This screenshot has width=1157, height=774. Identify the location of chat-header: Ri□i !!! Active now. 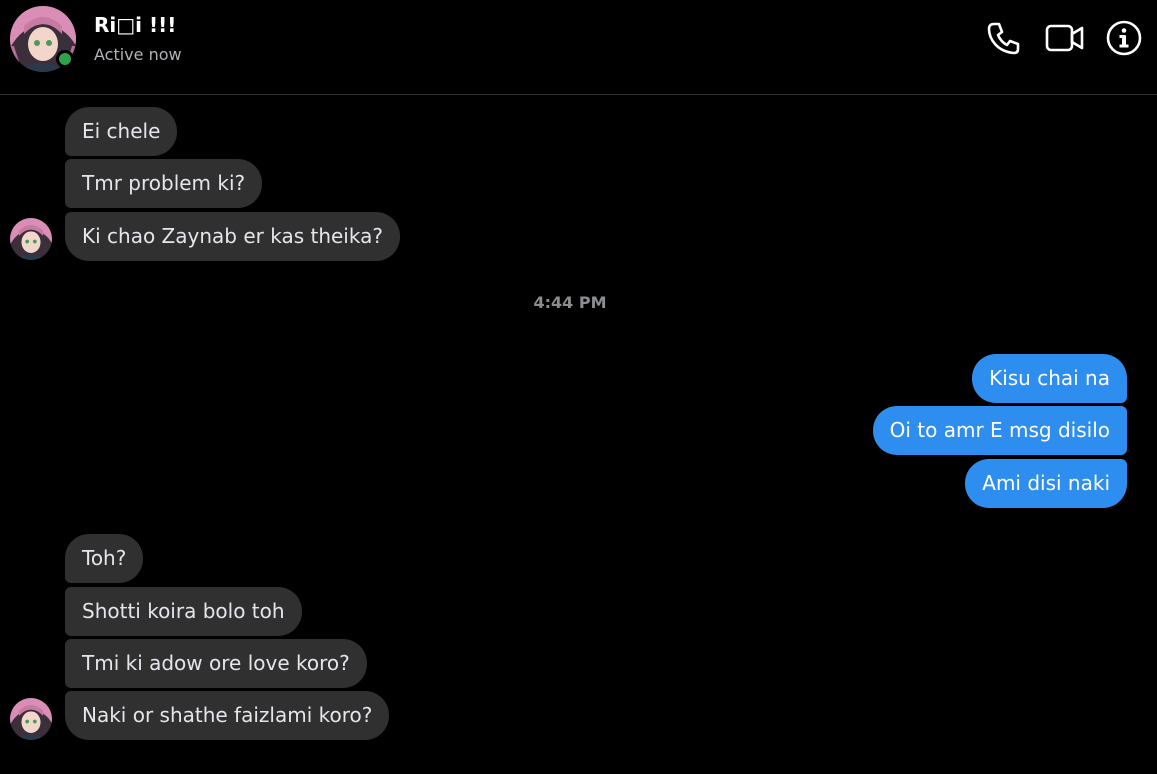
(578, 47).